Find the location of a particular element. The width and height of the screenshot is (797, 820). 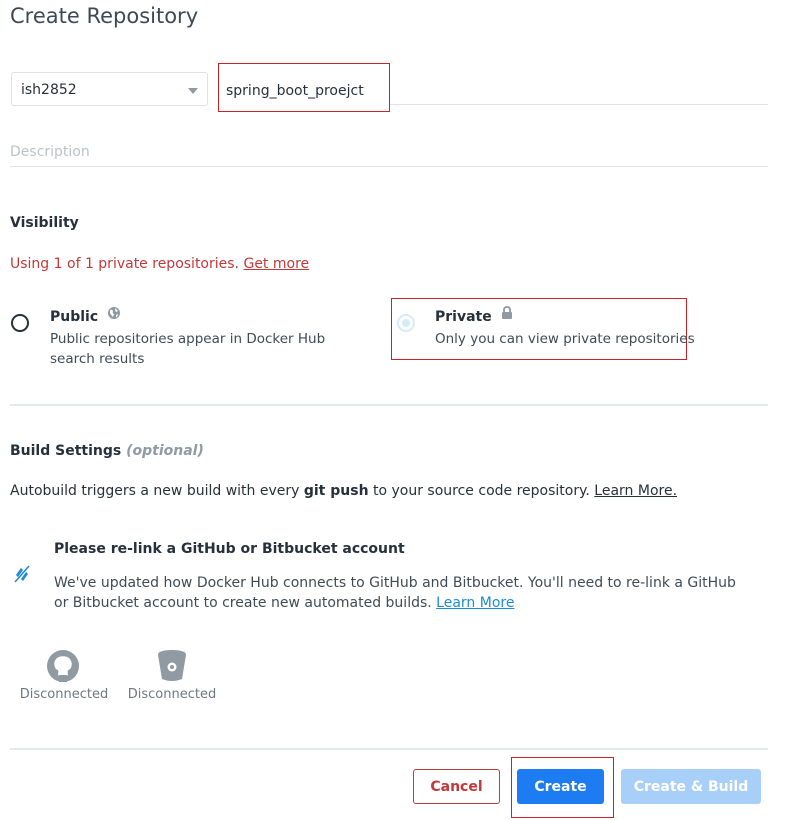

bitbucket-provider: Disconnected is located at coordinates (172, 677).